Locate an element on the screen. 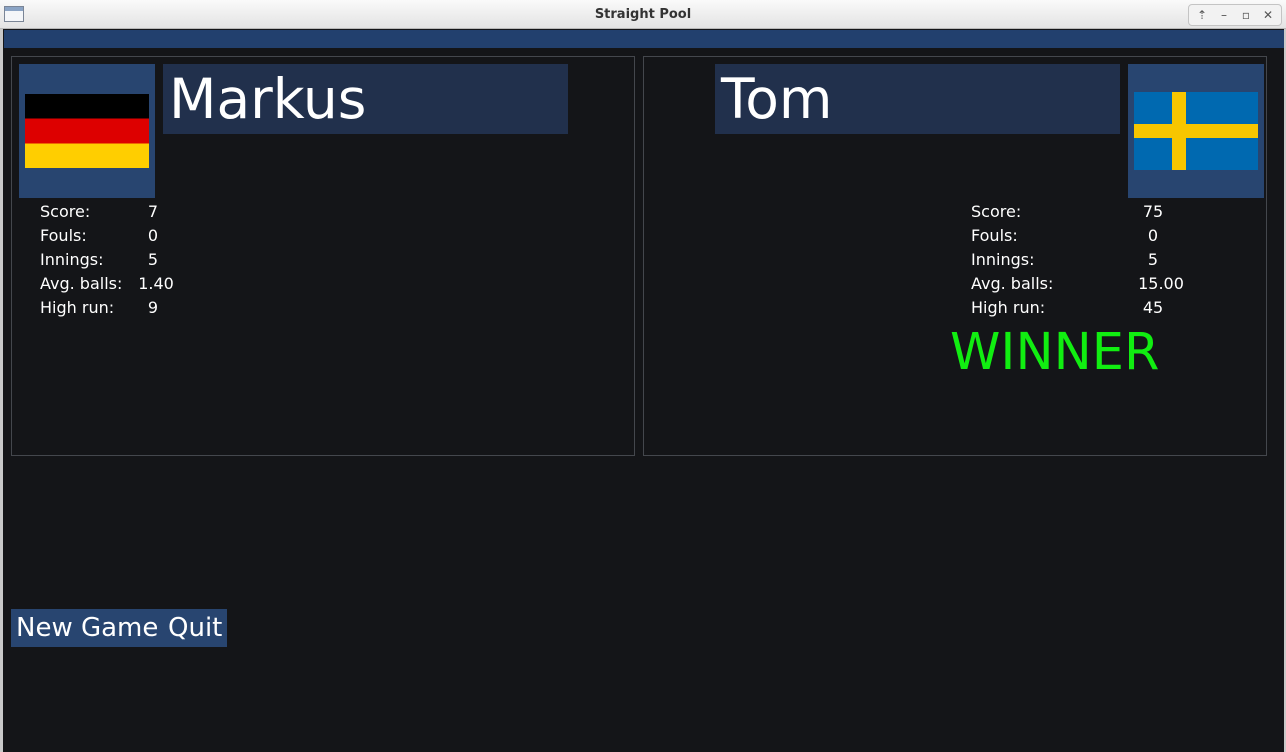 The image size is (1286, 752). player-name: Tom is located at coordinates (917, 99).